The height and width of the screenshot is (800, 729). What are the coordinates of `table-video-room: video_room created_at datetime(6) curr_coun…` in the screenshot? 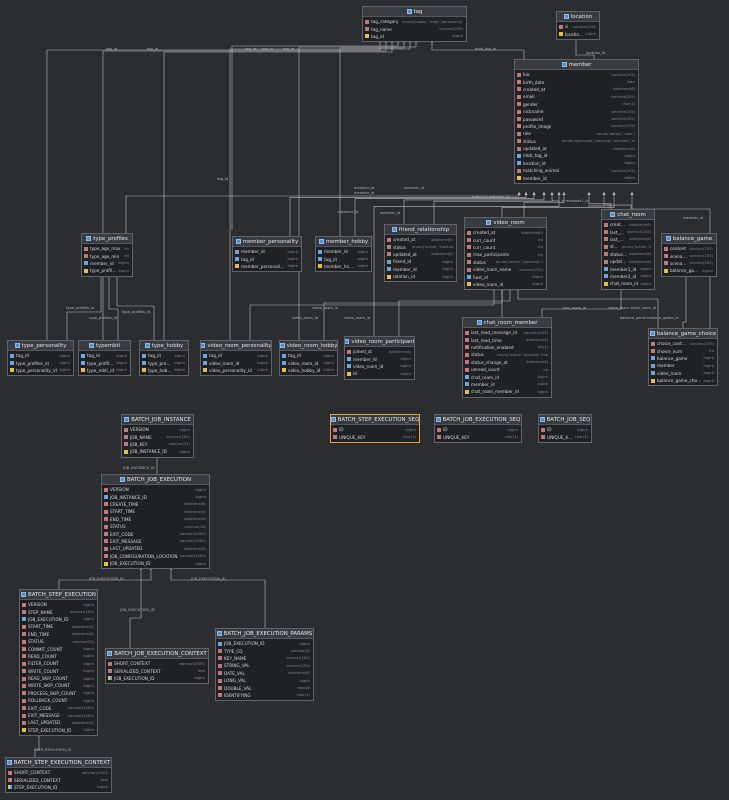 It's located at (505, 254).